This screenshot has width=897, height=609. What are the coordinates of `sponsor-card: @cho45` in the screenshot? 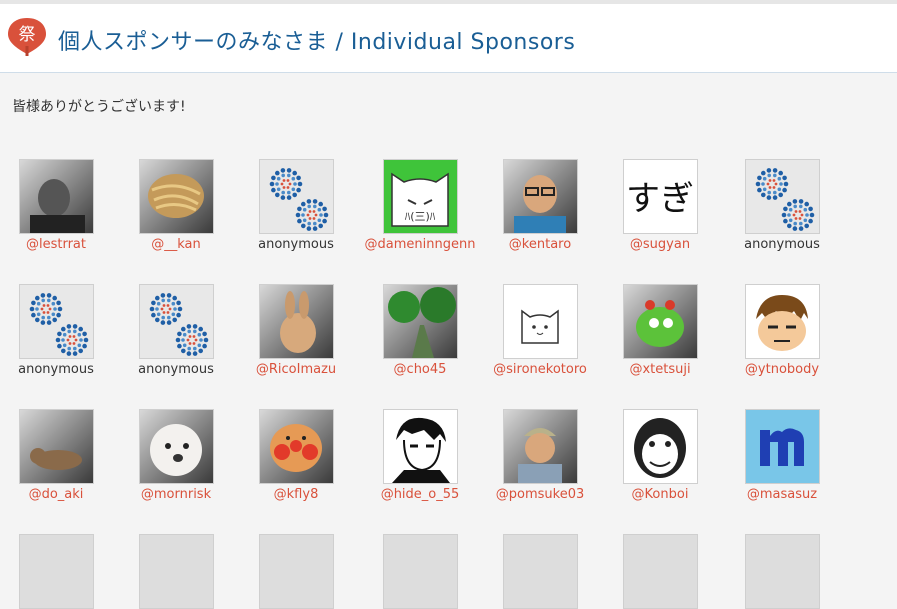 It's located at (420, 330).